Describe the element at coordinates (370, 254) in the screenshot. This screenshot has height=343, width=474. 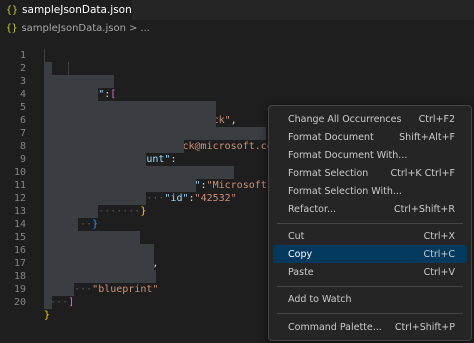
I see `menu-item-copy: Copy Ctrl+C` at that location.